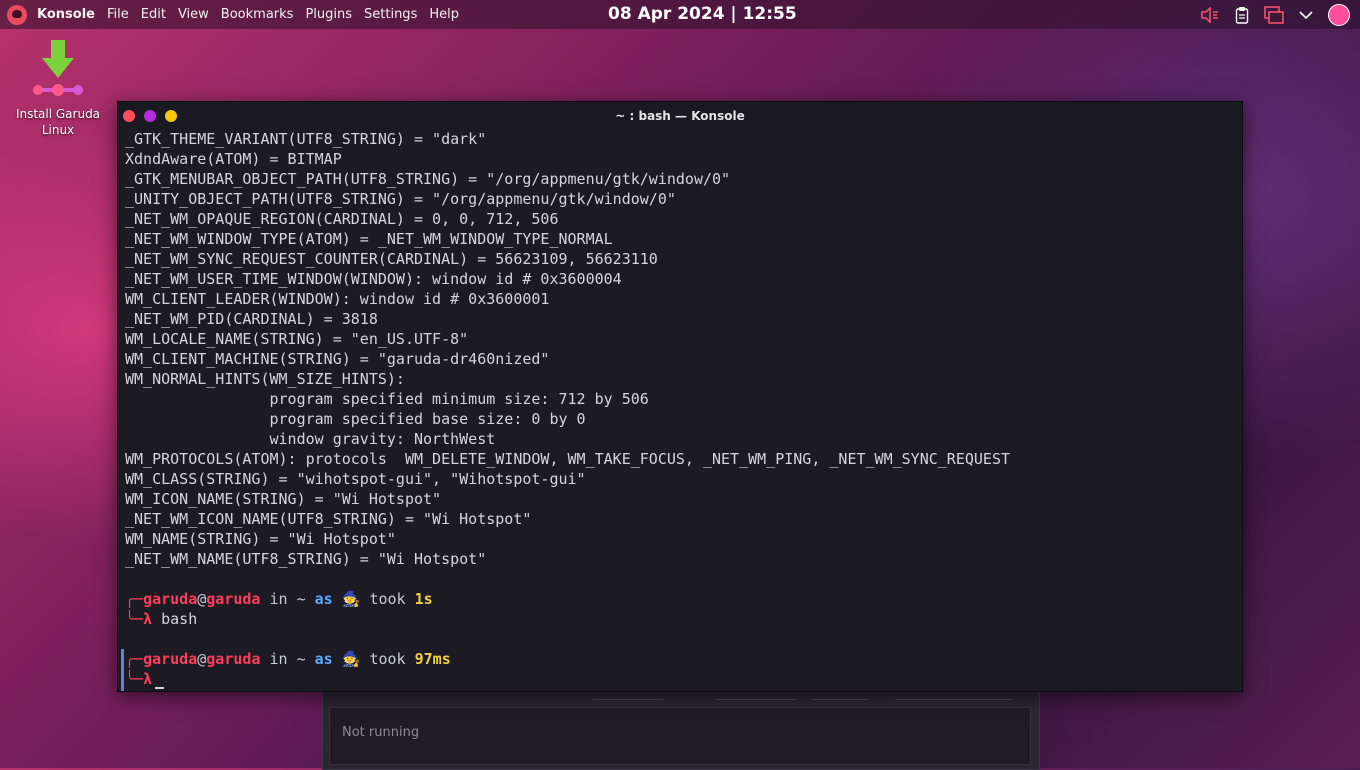 This screenshot has height=770, width=1360. I want to click on menu-file: File, so click(118, 14).